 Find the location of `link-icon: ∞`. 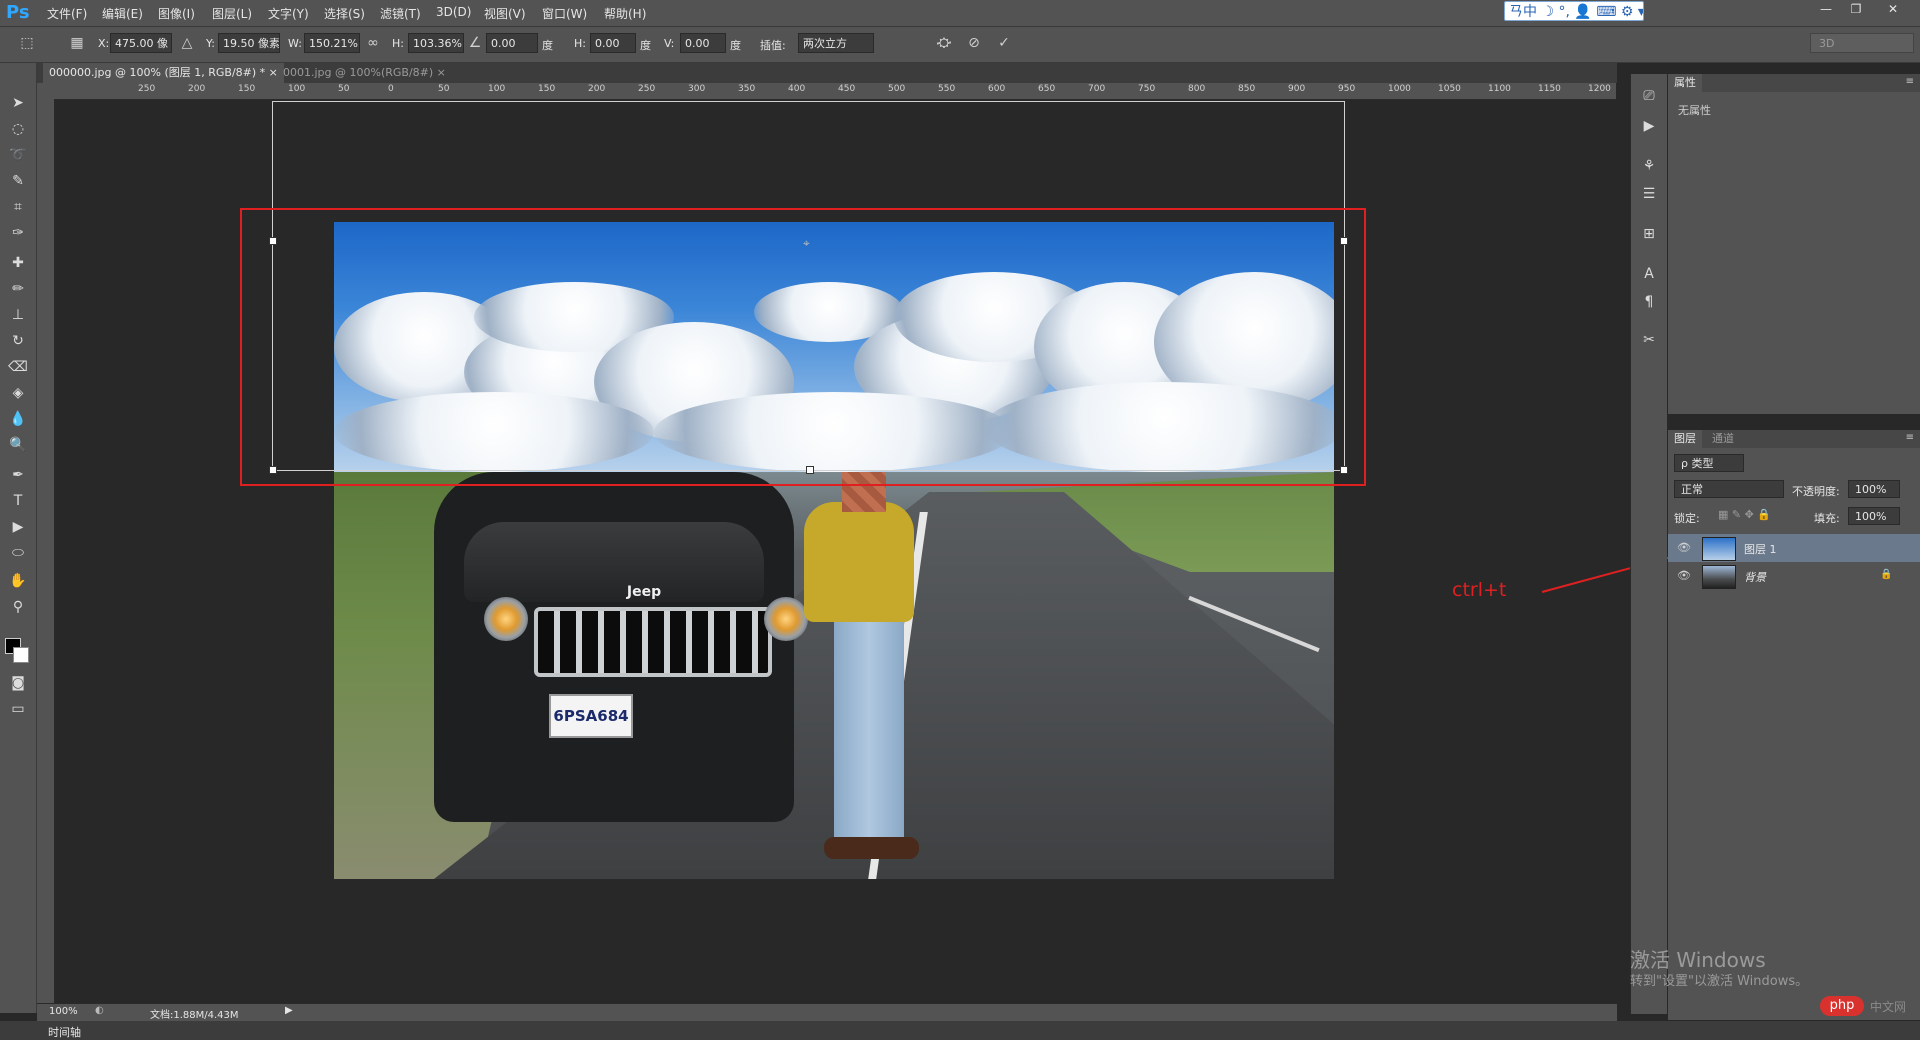

link-icon: ∞ is located at coordinates (373, 43).